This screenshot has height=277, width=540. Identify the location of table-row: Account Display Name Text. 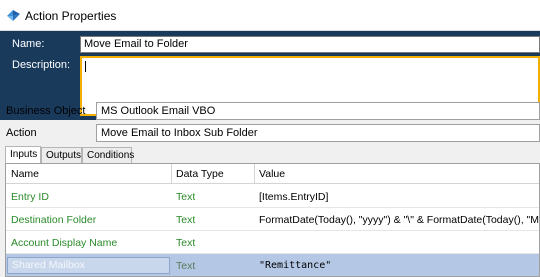
(272, 242).